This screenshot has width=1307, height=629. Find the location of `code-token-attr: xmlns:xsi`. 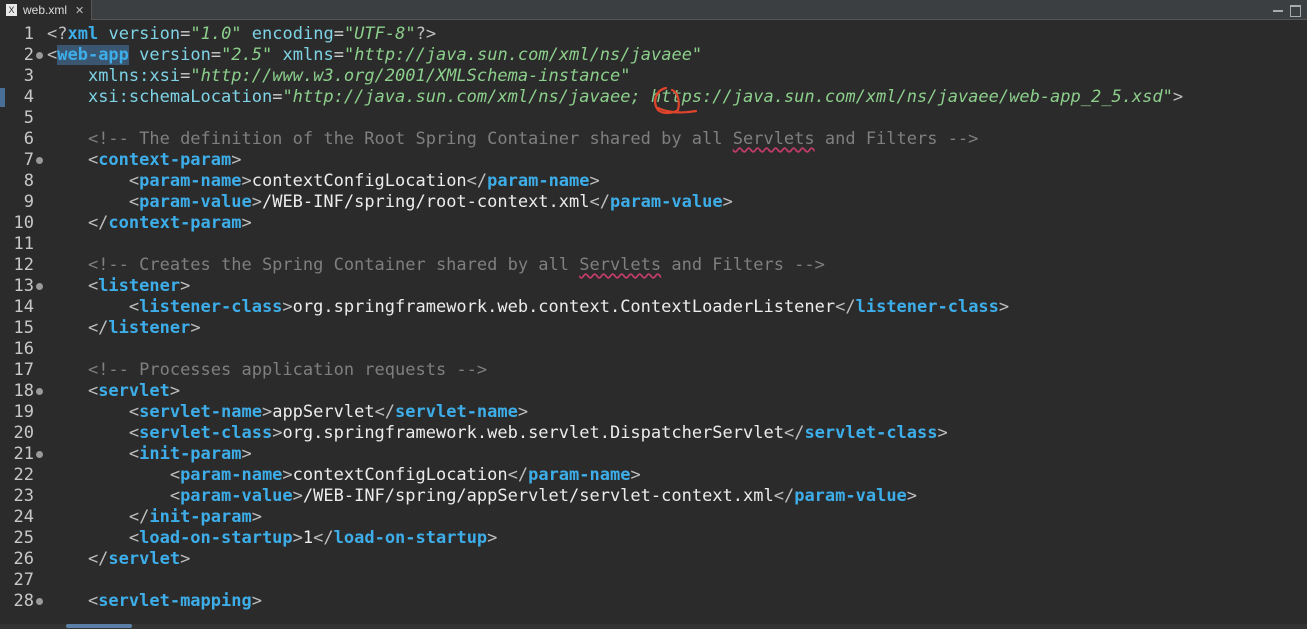

code-token-attr: xmlns:xsi is located at coordinates (134, 76).